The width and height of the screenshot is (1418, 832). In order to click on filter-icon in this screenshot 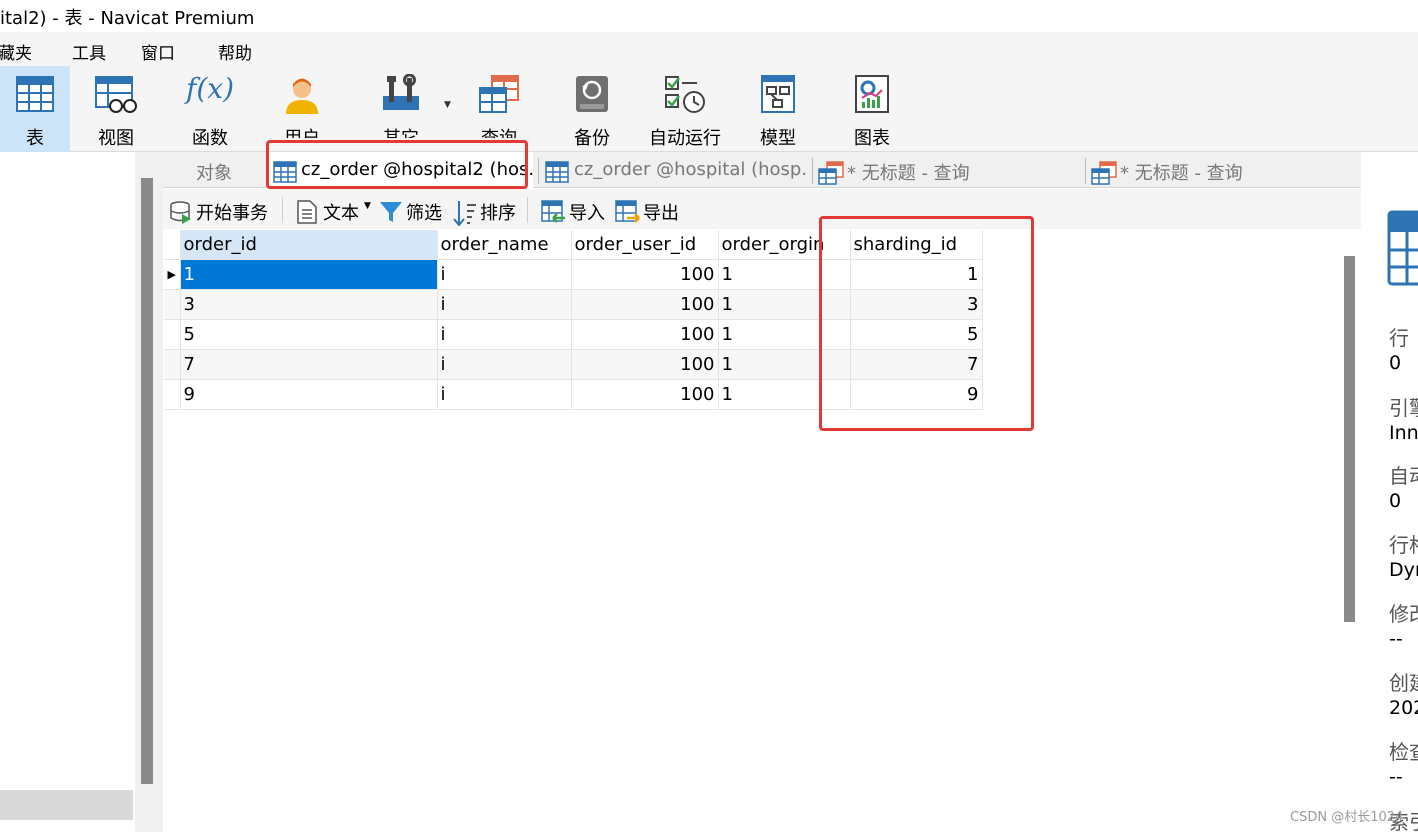, I will do `click(391, 212)`.